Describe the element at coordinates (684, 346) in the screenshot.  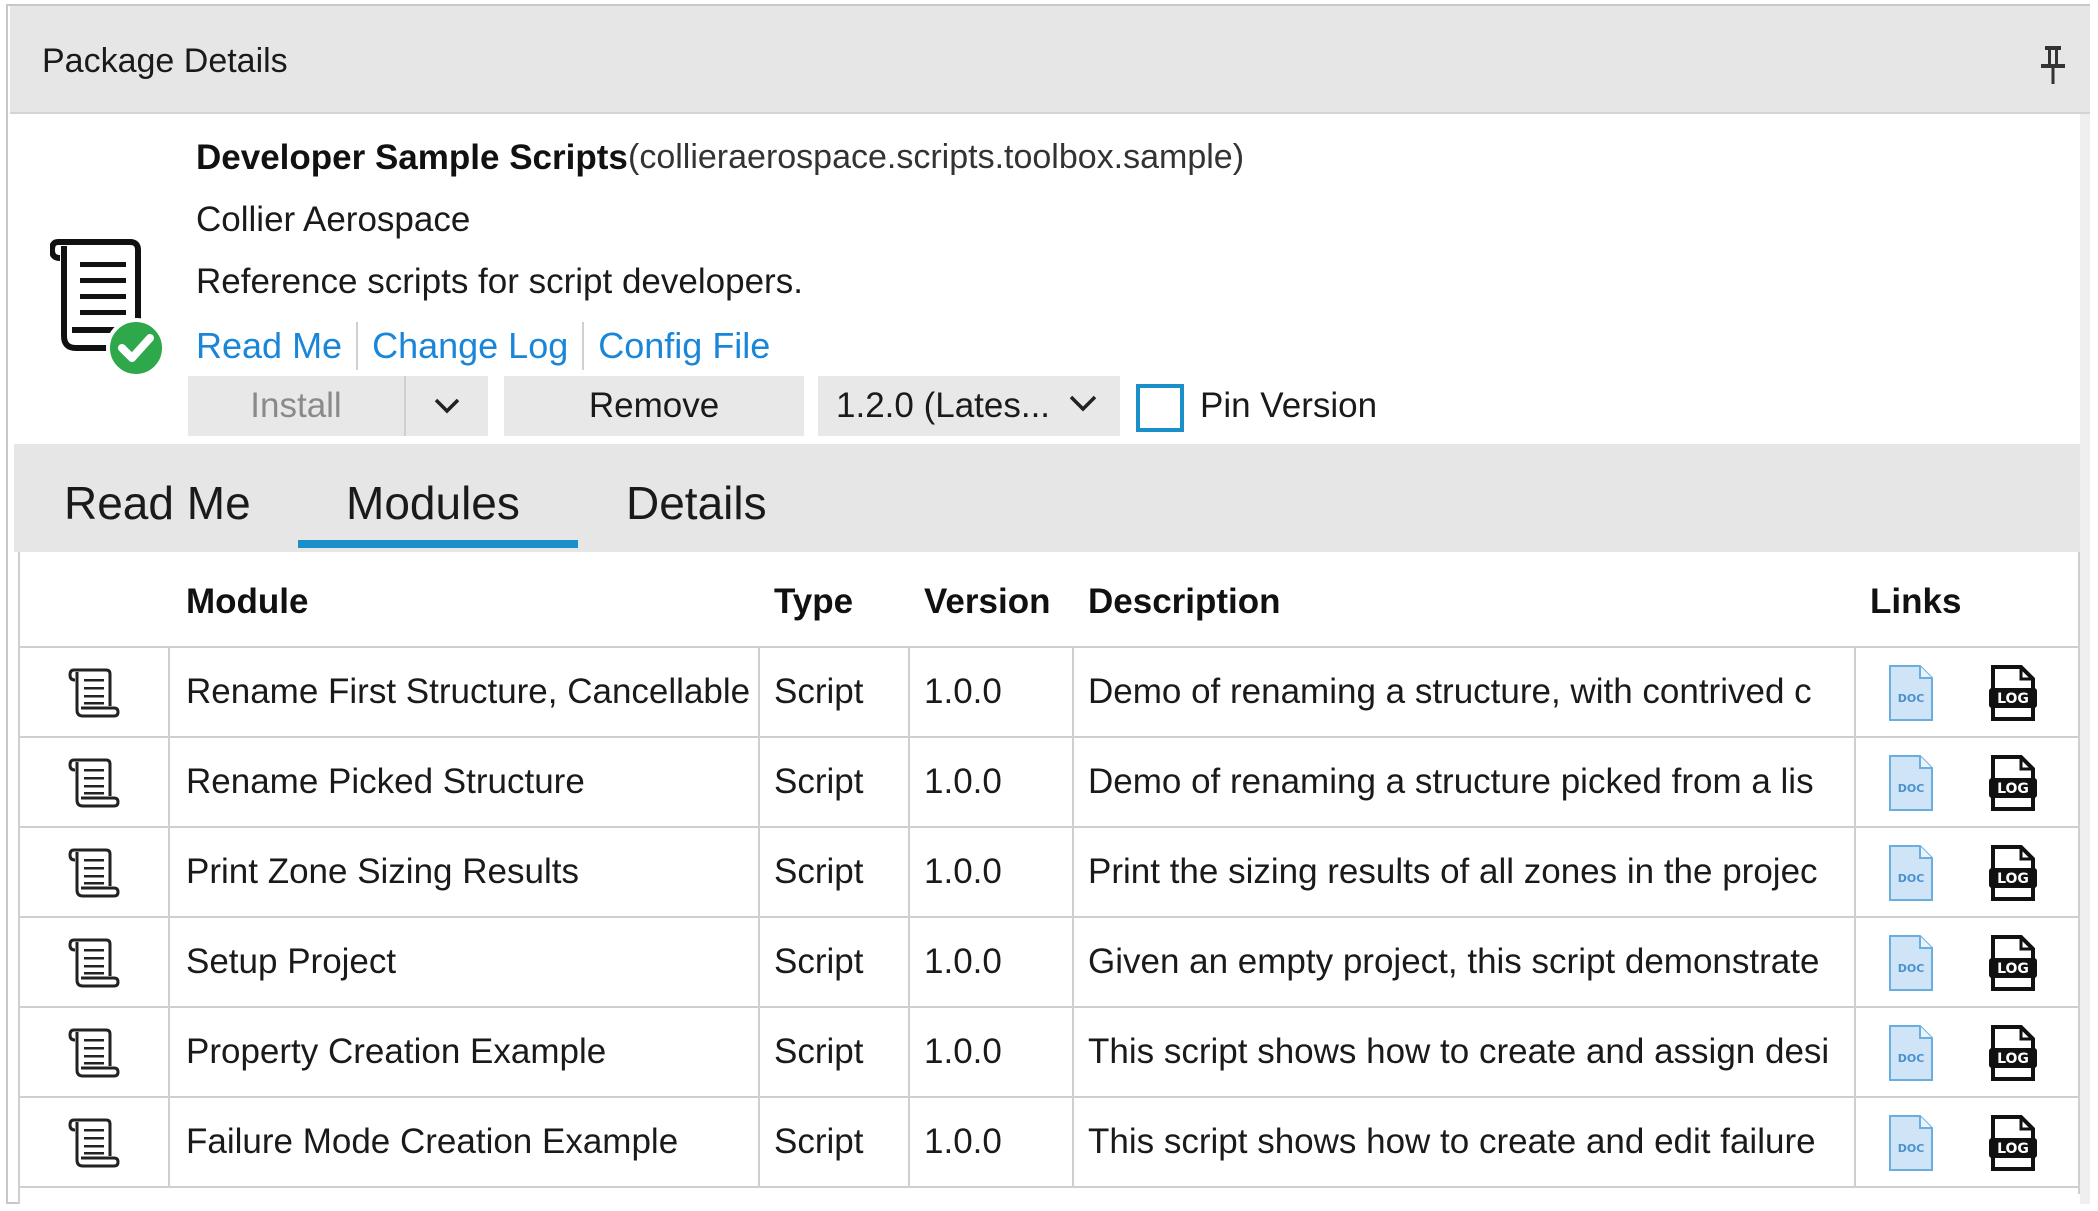
I see `config-file-link: Config File` at that location.